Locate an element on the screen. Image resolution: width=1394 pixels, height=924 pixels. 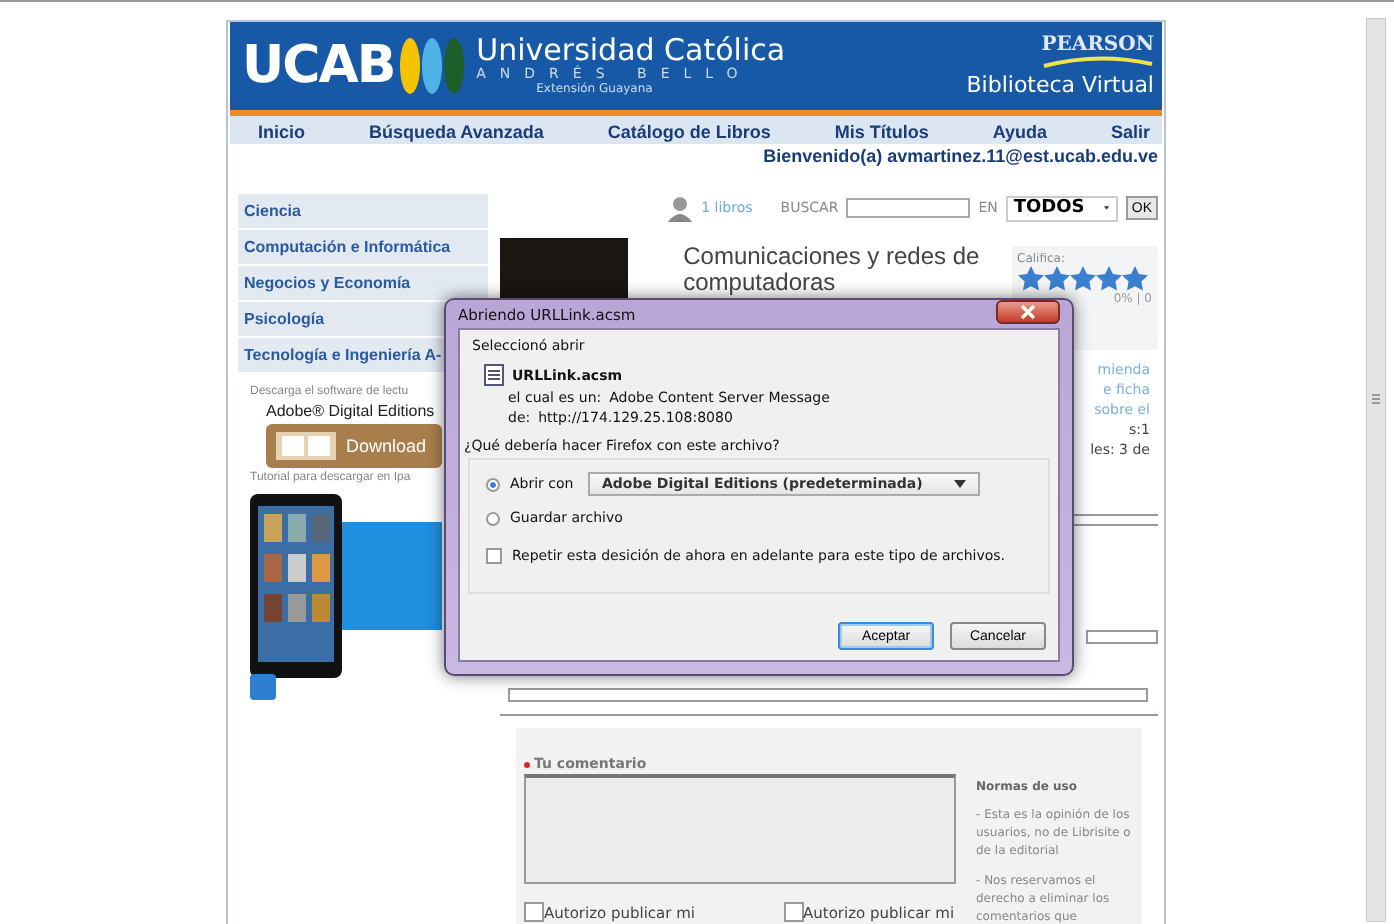
nav-link: Ayuda is located at coordinates (1019, 131).